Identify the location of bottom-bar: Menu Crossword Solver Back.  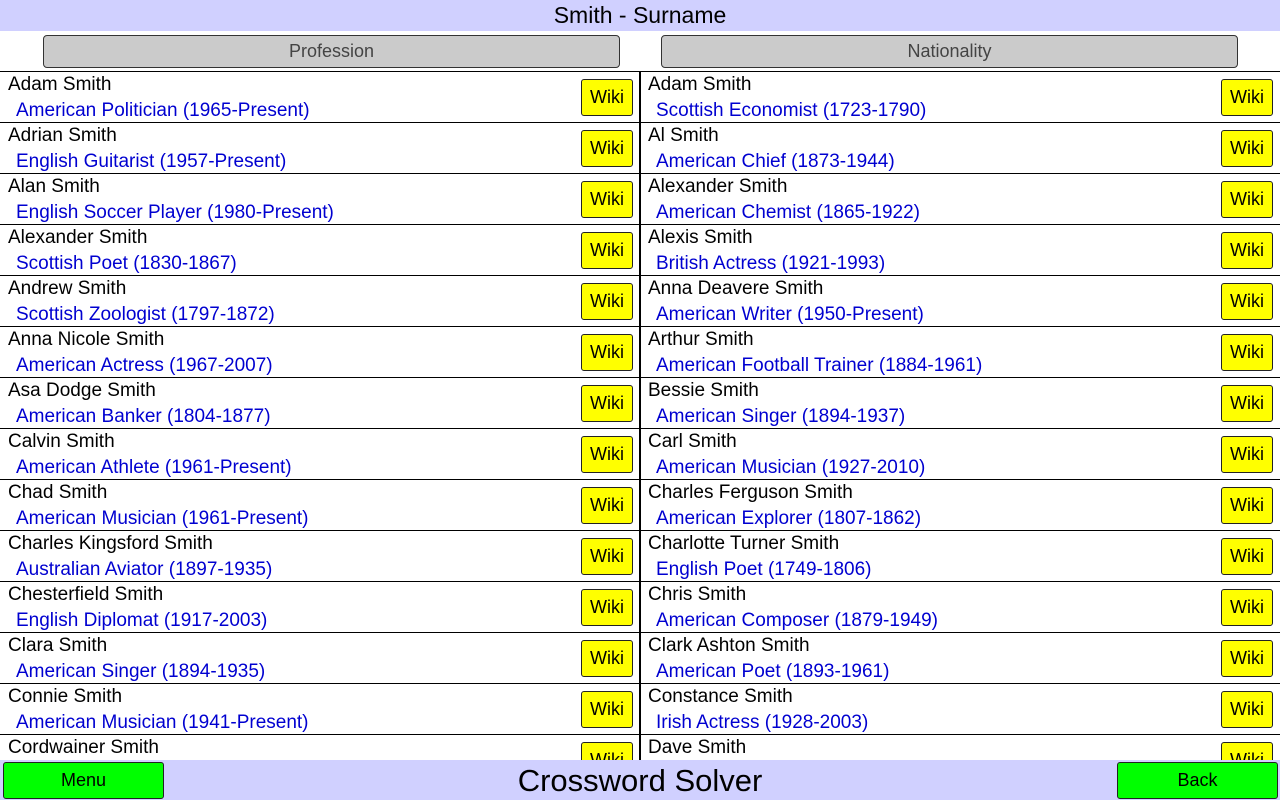
(640, 780).